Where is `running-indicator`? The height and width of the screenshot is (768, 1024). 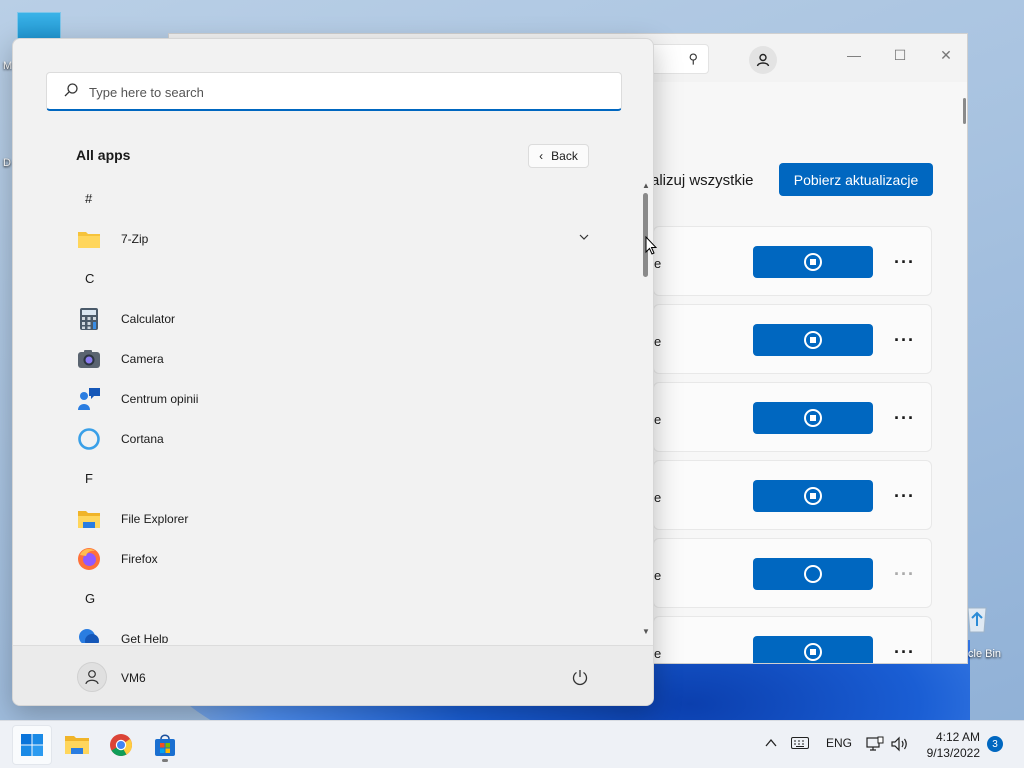 running-indicator is located at coordinates (165, 760).